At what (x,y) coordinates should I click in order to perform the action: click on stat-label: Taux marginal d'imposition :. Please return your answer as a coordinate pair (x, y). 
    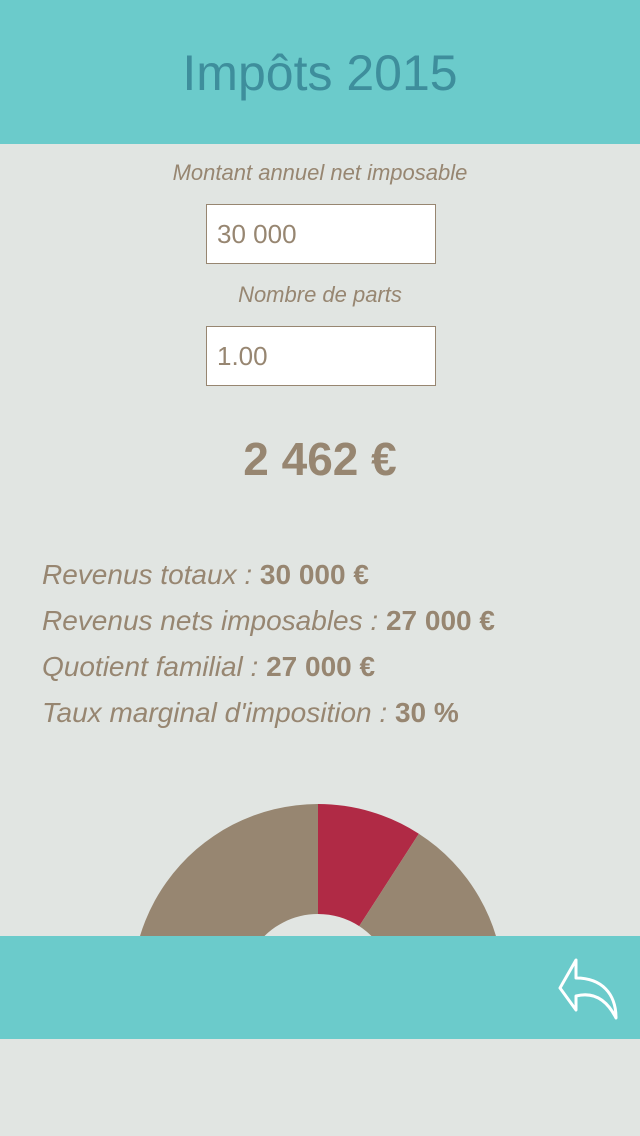
    Looking at the image, I should click on (218, 712).